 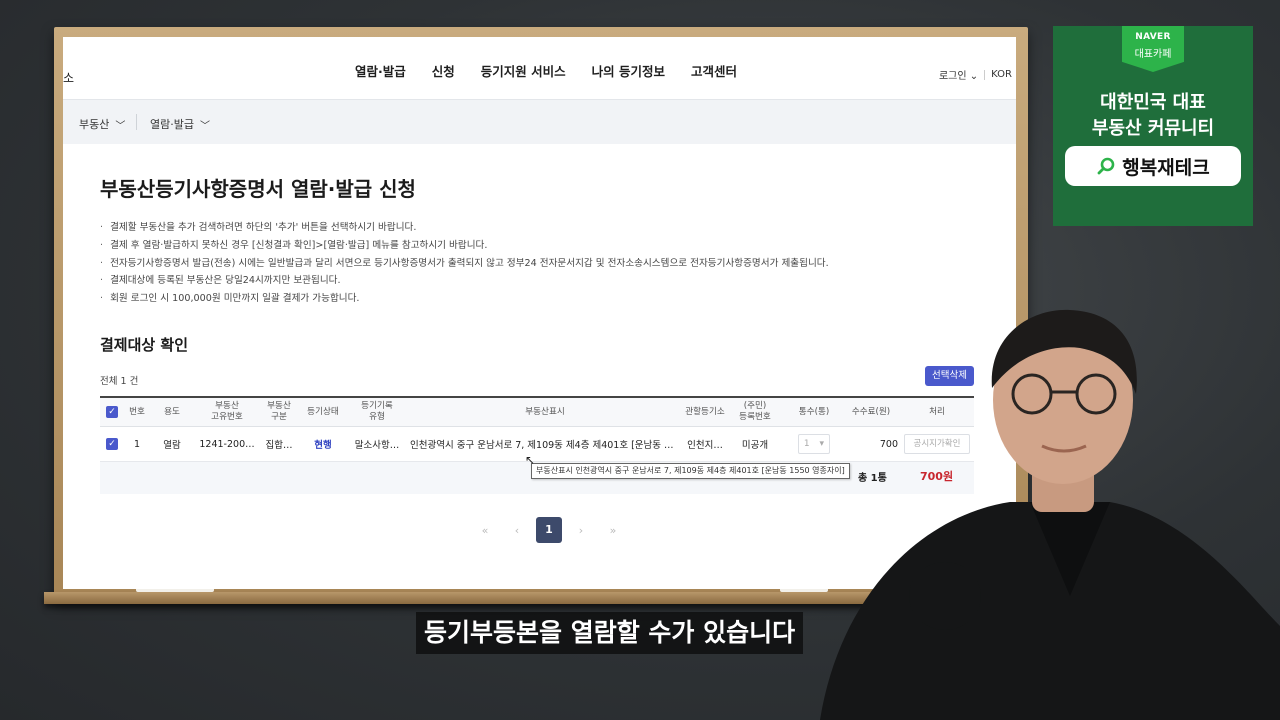 I want to click on last-page-button: », so click(x=613, y=530).